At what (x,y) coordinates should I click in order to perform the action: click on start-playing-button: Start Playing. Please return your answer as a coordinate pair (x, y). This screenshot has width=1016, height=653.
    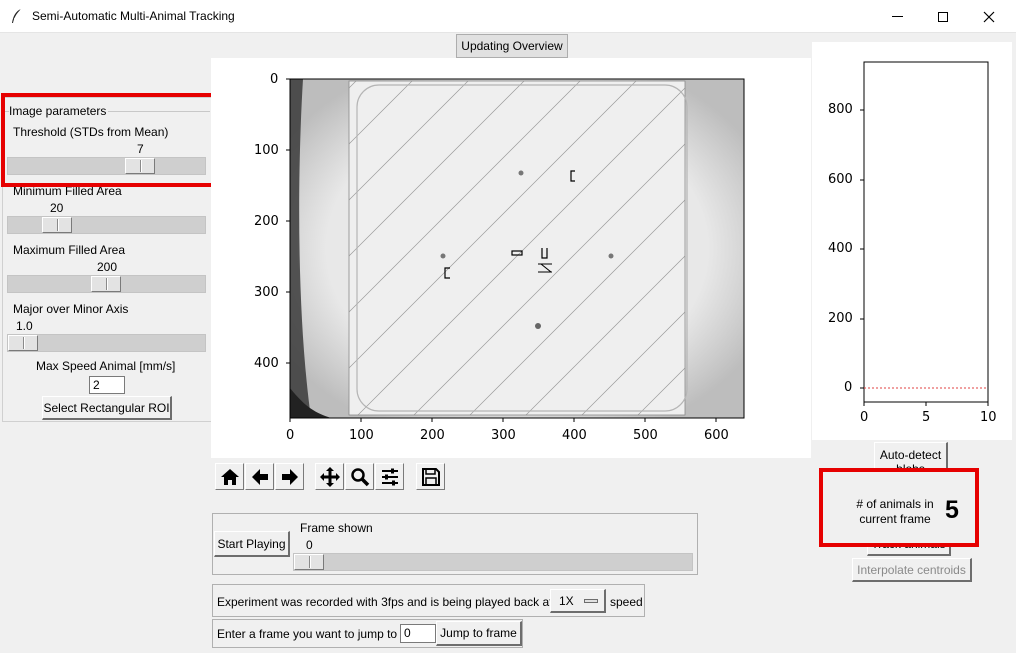
    Looking at the image, I should click on (252, 544).